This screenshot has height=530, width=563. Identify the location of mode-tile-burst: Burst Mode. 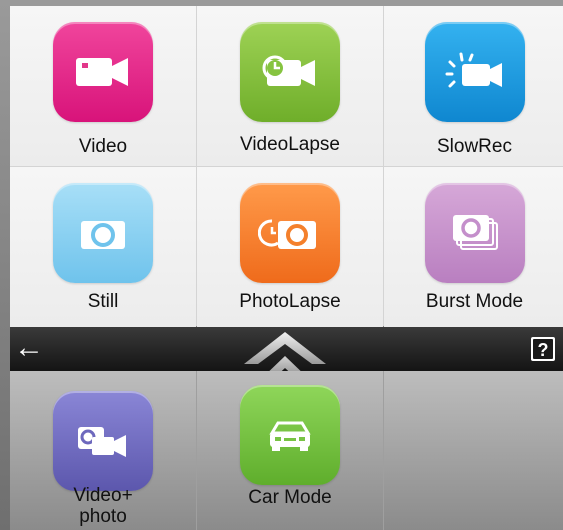
(473, 247).